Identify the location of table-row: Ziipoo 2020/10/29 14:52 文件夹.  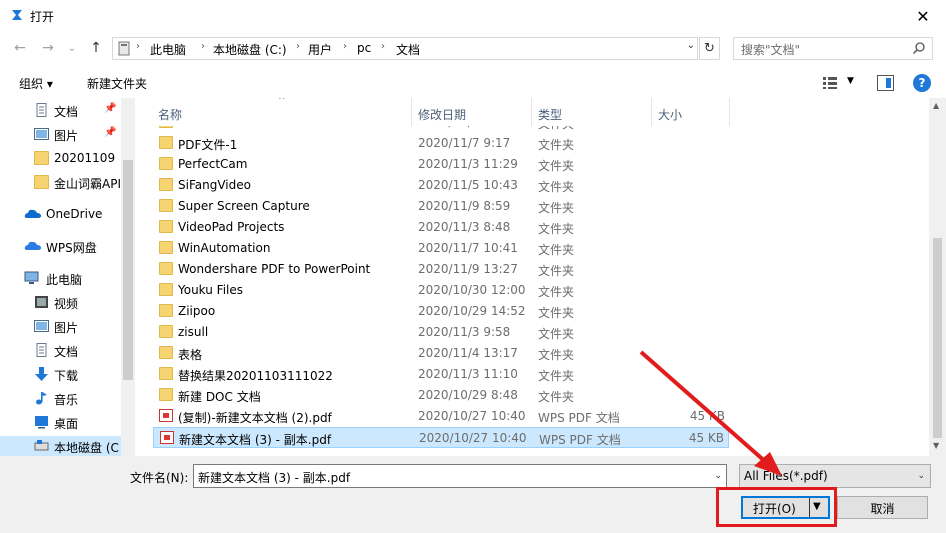
(441, 311).